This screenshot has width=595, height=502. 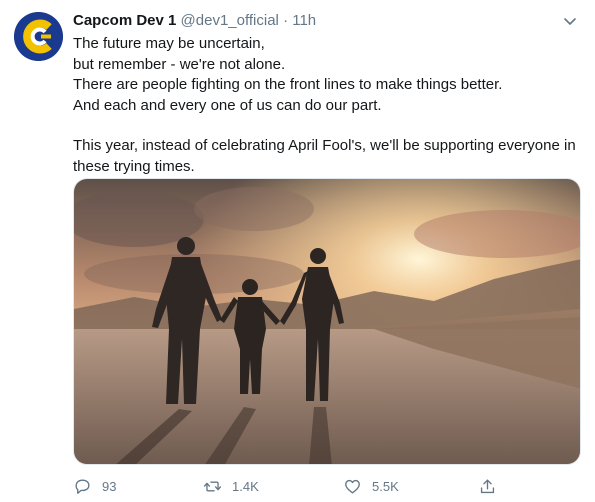 I want to click on tweet-line: but remember - we're not alone., so click(x=179, y=64).